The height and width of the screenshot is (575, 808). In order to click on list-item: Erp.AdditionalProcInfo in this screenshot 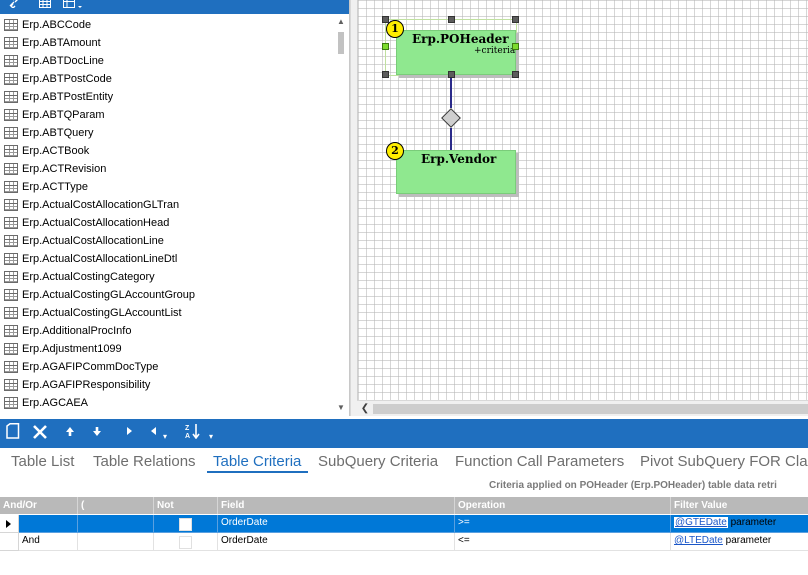, I will do `click(167, 331)`.